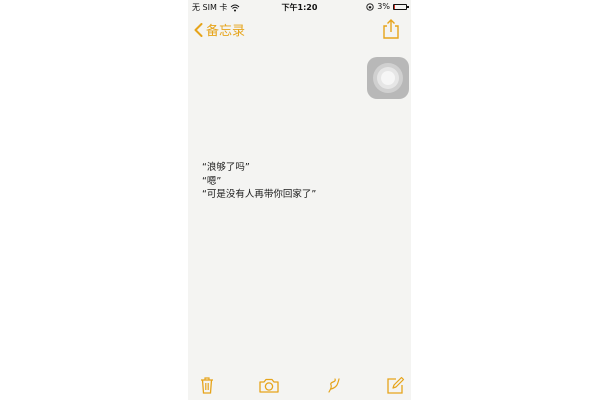 The height and width of the screenshot is (400, 600). Describe the element at coordinates (370, 6) in the screenshot. I see `orientation-lock-icon` at that location.